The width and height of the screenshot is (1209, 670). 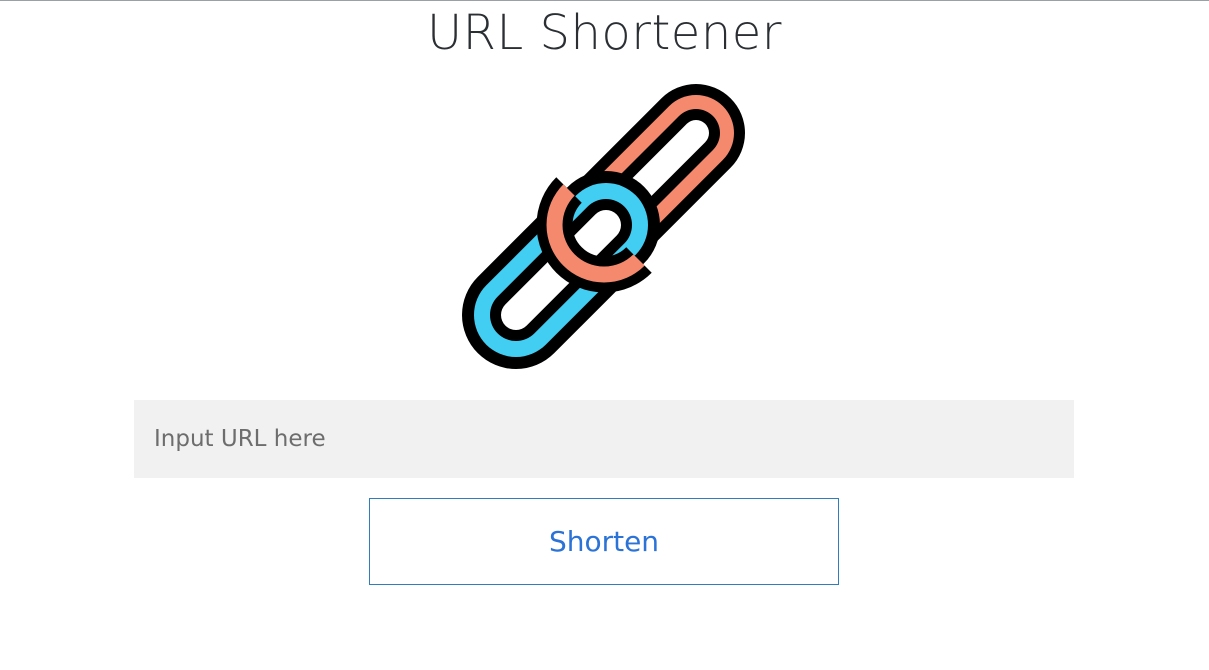 I want to click on page-title: URL Shortener, so click(x=604, y=33).